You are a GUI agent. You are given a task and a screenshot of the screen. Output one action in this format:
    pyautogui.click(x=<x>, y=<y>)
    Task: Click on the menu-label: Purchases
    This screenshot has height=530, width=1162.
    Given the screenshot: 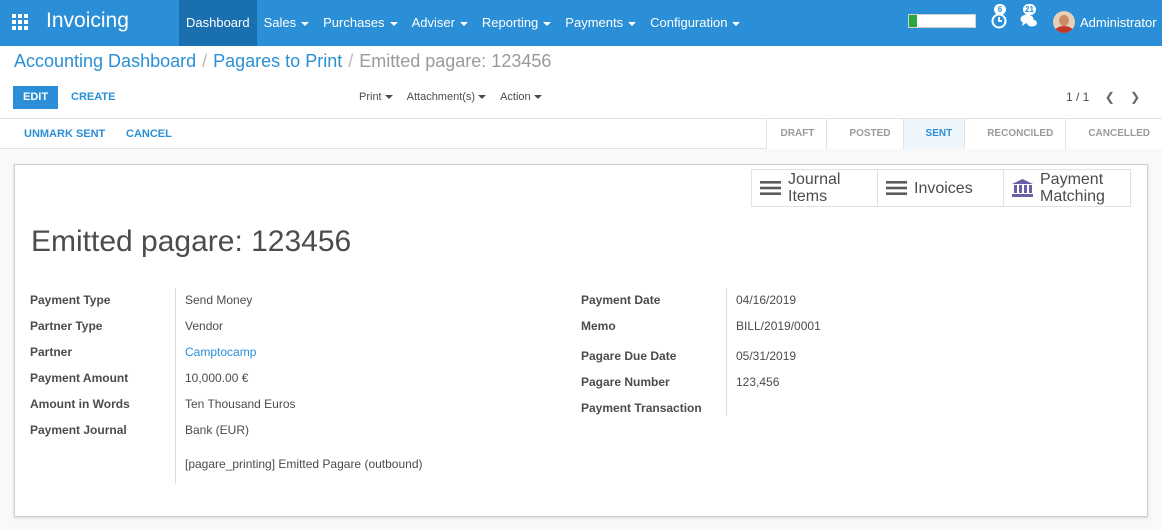 What is the action you would take?
    pyautogui.click(x=354, y=22)
    